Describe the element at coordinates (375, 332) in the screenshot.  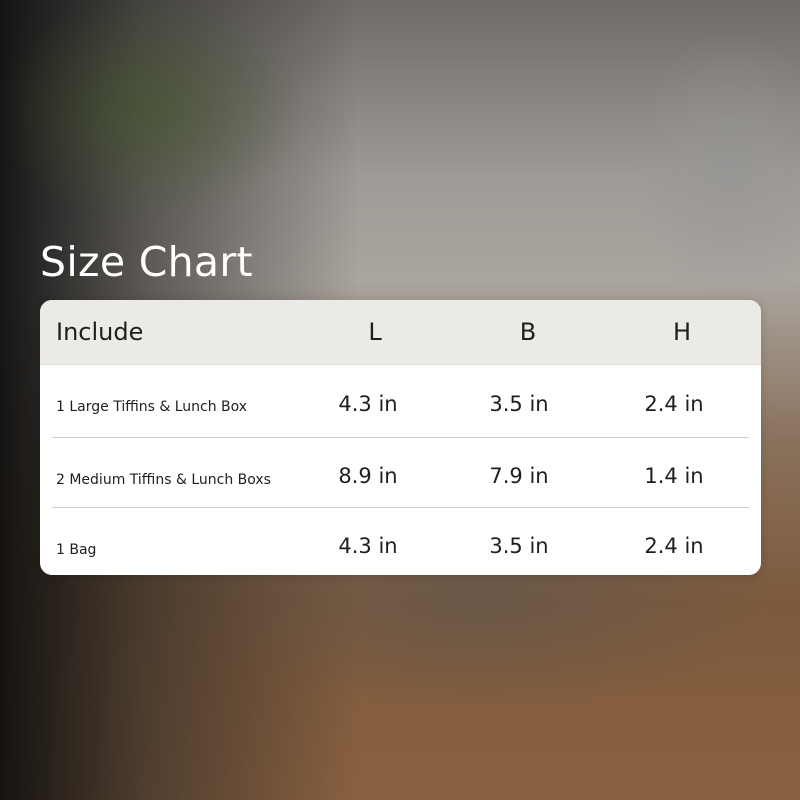
I see `header-length: L` at that location.